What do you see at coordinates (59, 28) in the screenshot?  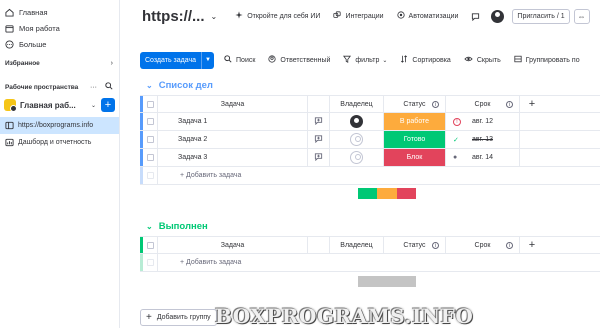 I see `sidebar-item-my-work: Моя работа` at bounding box center [59, 28].